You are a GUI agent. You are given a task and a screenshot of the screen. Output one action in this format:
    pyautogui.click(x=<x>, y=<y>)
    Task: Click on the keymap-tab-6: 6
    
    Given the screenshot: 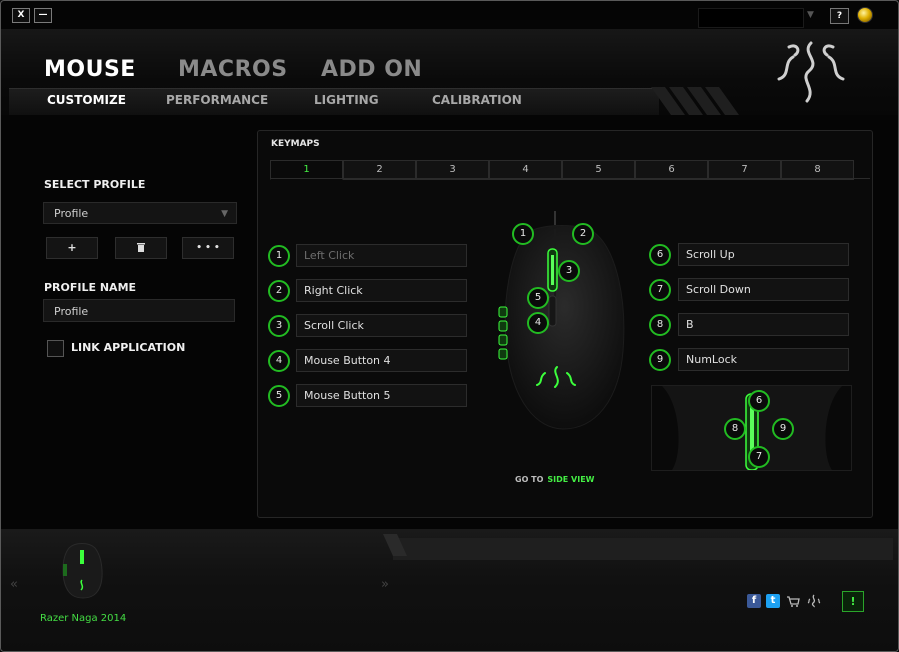 What is the action you would take?
    pyautogui.click(x=671, y=170)
    